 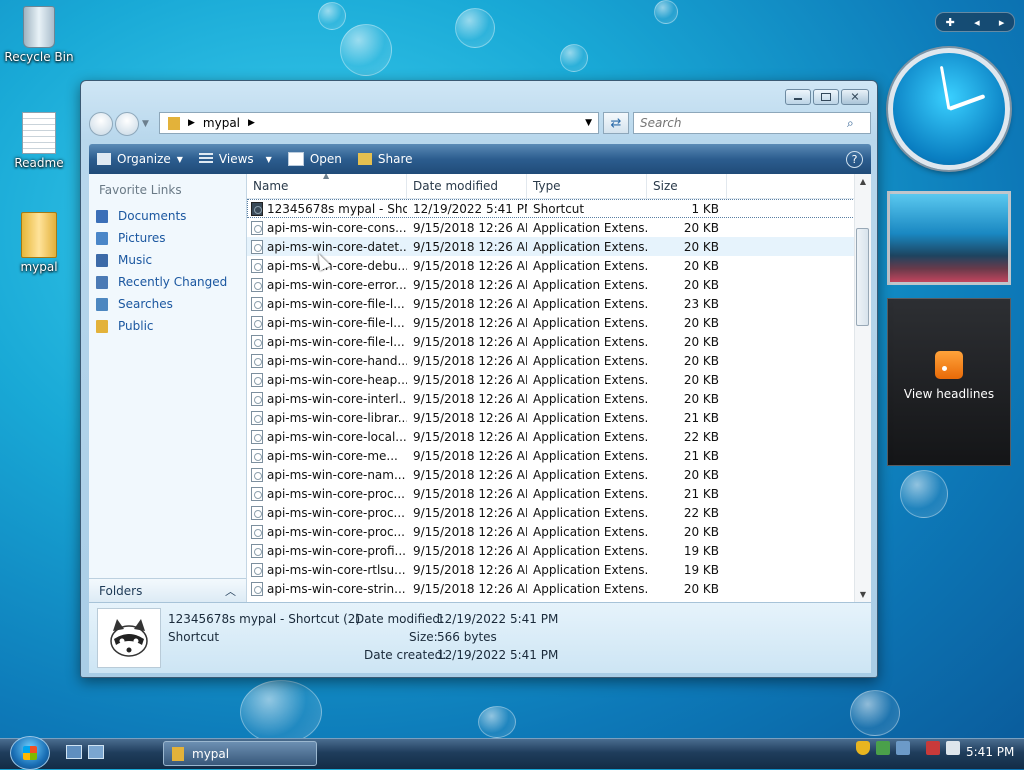 What do you see at coordinates (127, 124) in the screenshot?
I see `forward-button` at bounding box center [127, 124].